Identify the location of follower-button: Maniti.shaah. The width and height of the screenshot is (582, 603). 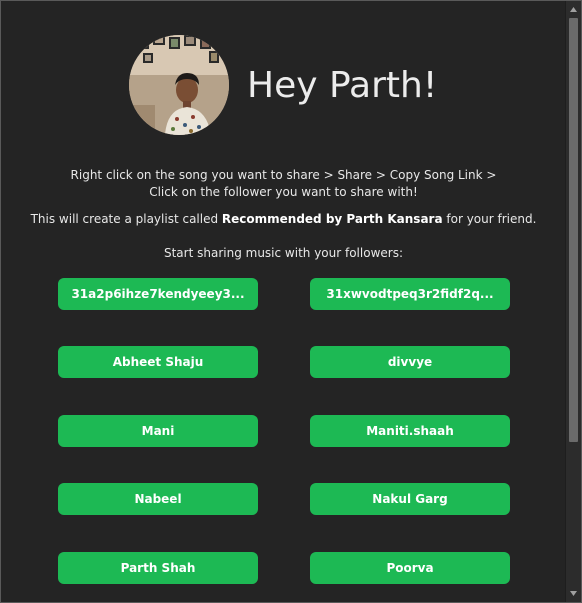
(410, 431).